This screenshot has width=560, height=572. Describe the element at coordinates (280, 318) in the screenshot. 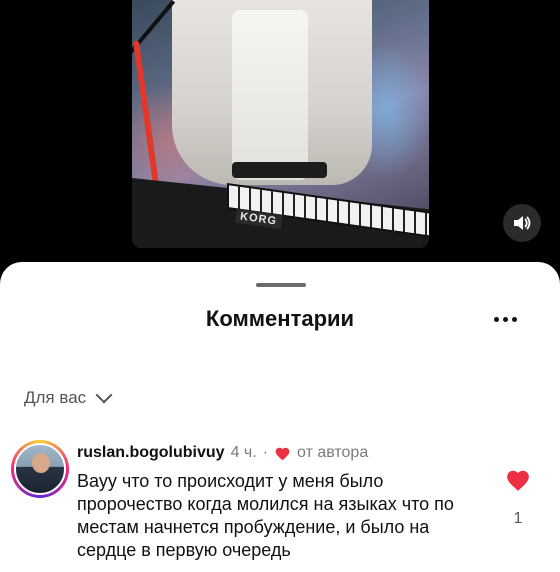

I see `sheet-title: Комментарии` at that location.